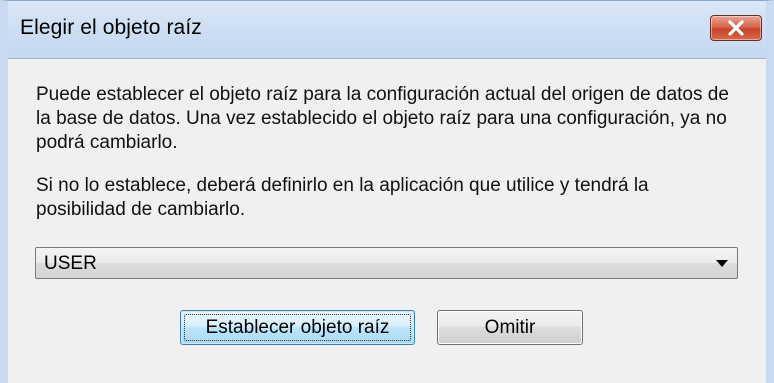 This screenshot has width=774, height=383. I want to click on close-icon, so click(736, 28).